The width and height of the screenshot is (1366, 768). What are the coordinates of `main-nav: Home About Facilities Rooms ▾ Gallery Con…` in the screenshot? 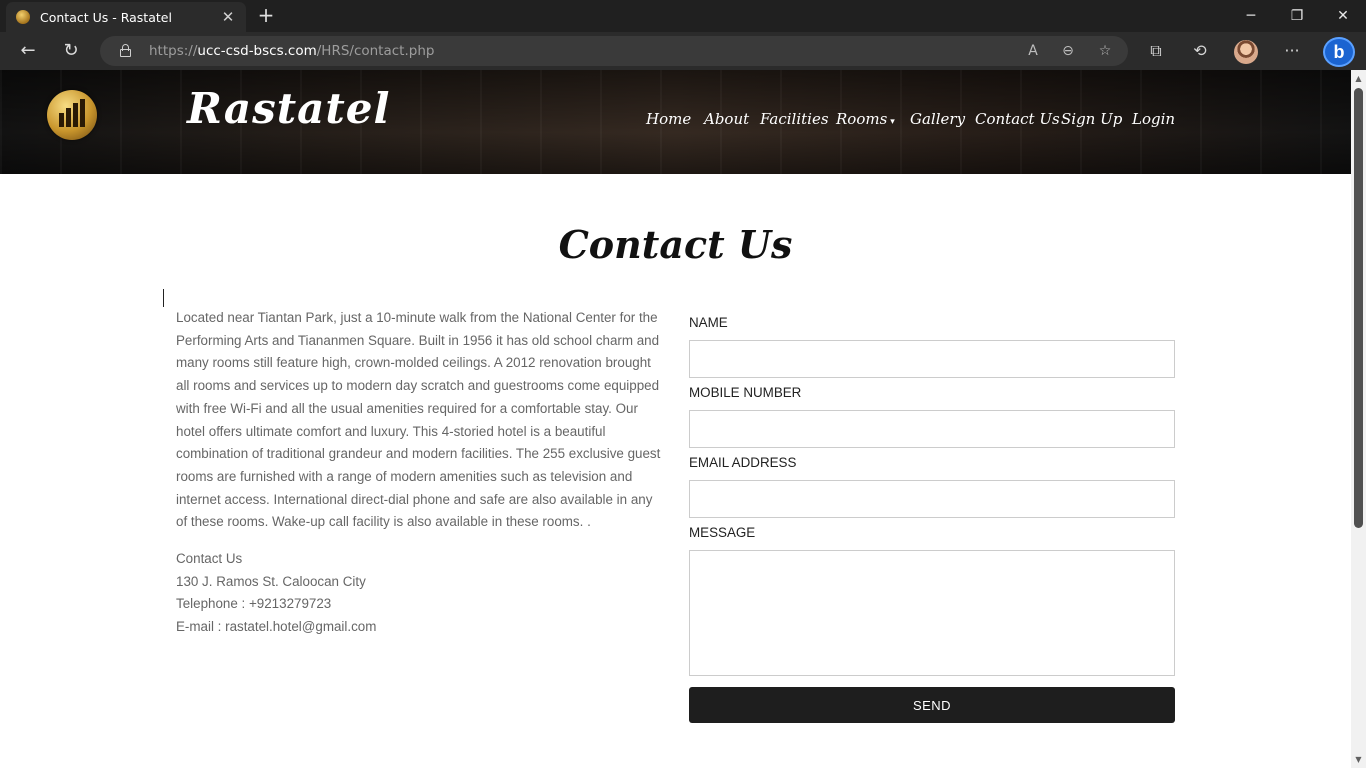 It's located at (914, 119).